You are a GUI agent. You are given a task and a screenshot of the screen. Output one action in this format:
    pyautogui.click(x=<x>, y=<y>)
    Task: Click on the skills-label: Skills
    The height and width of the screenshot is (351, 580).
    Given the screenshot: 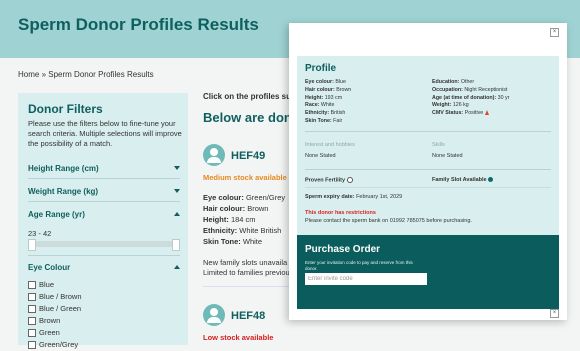 What is the action you would take?
    pyautogui.click(x=438, y=145)
    